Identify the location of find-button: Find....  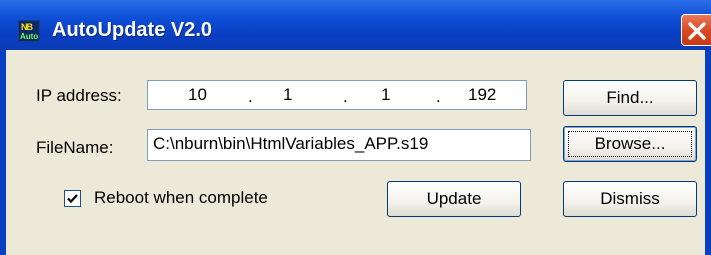
(630, 98).